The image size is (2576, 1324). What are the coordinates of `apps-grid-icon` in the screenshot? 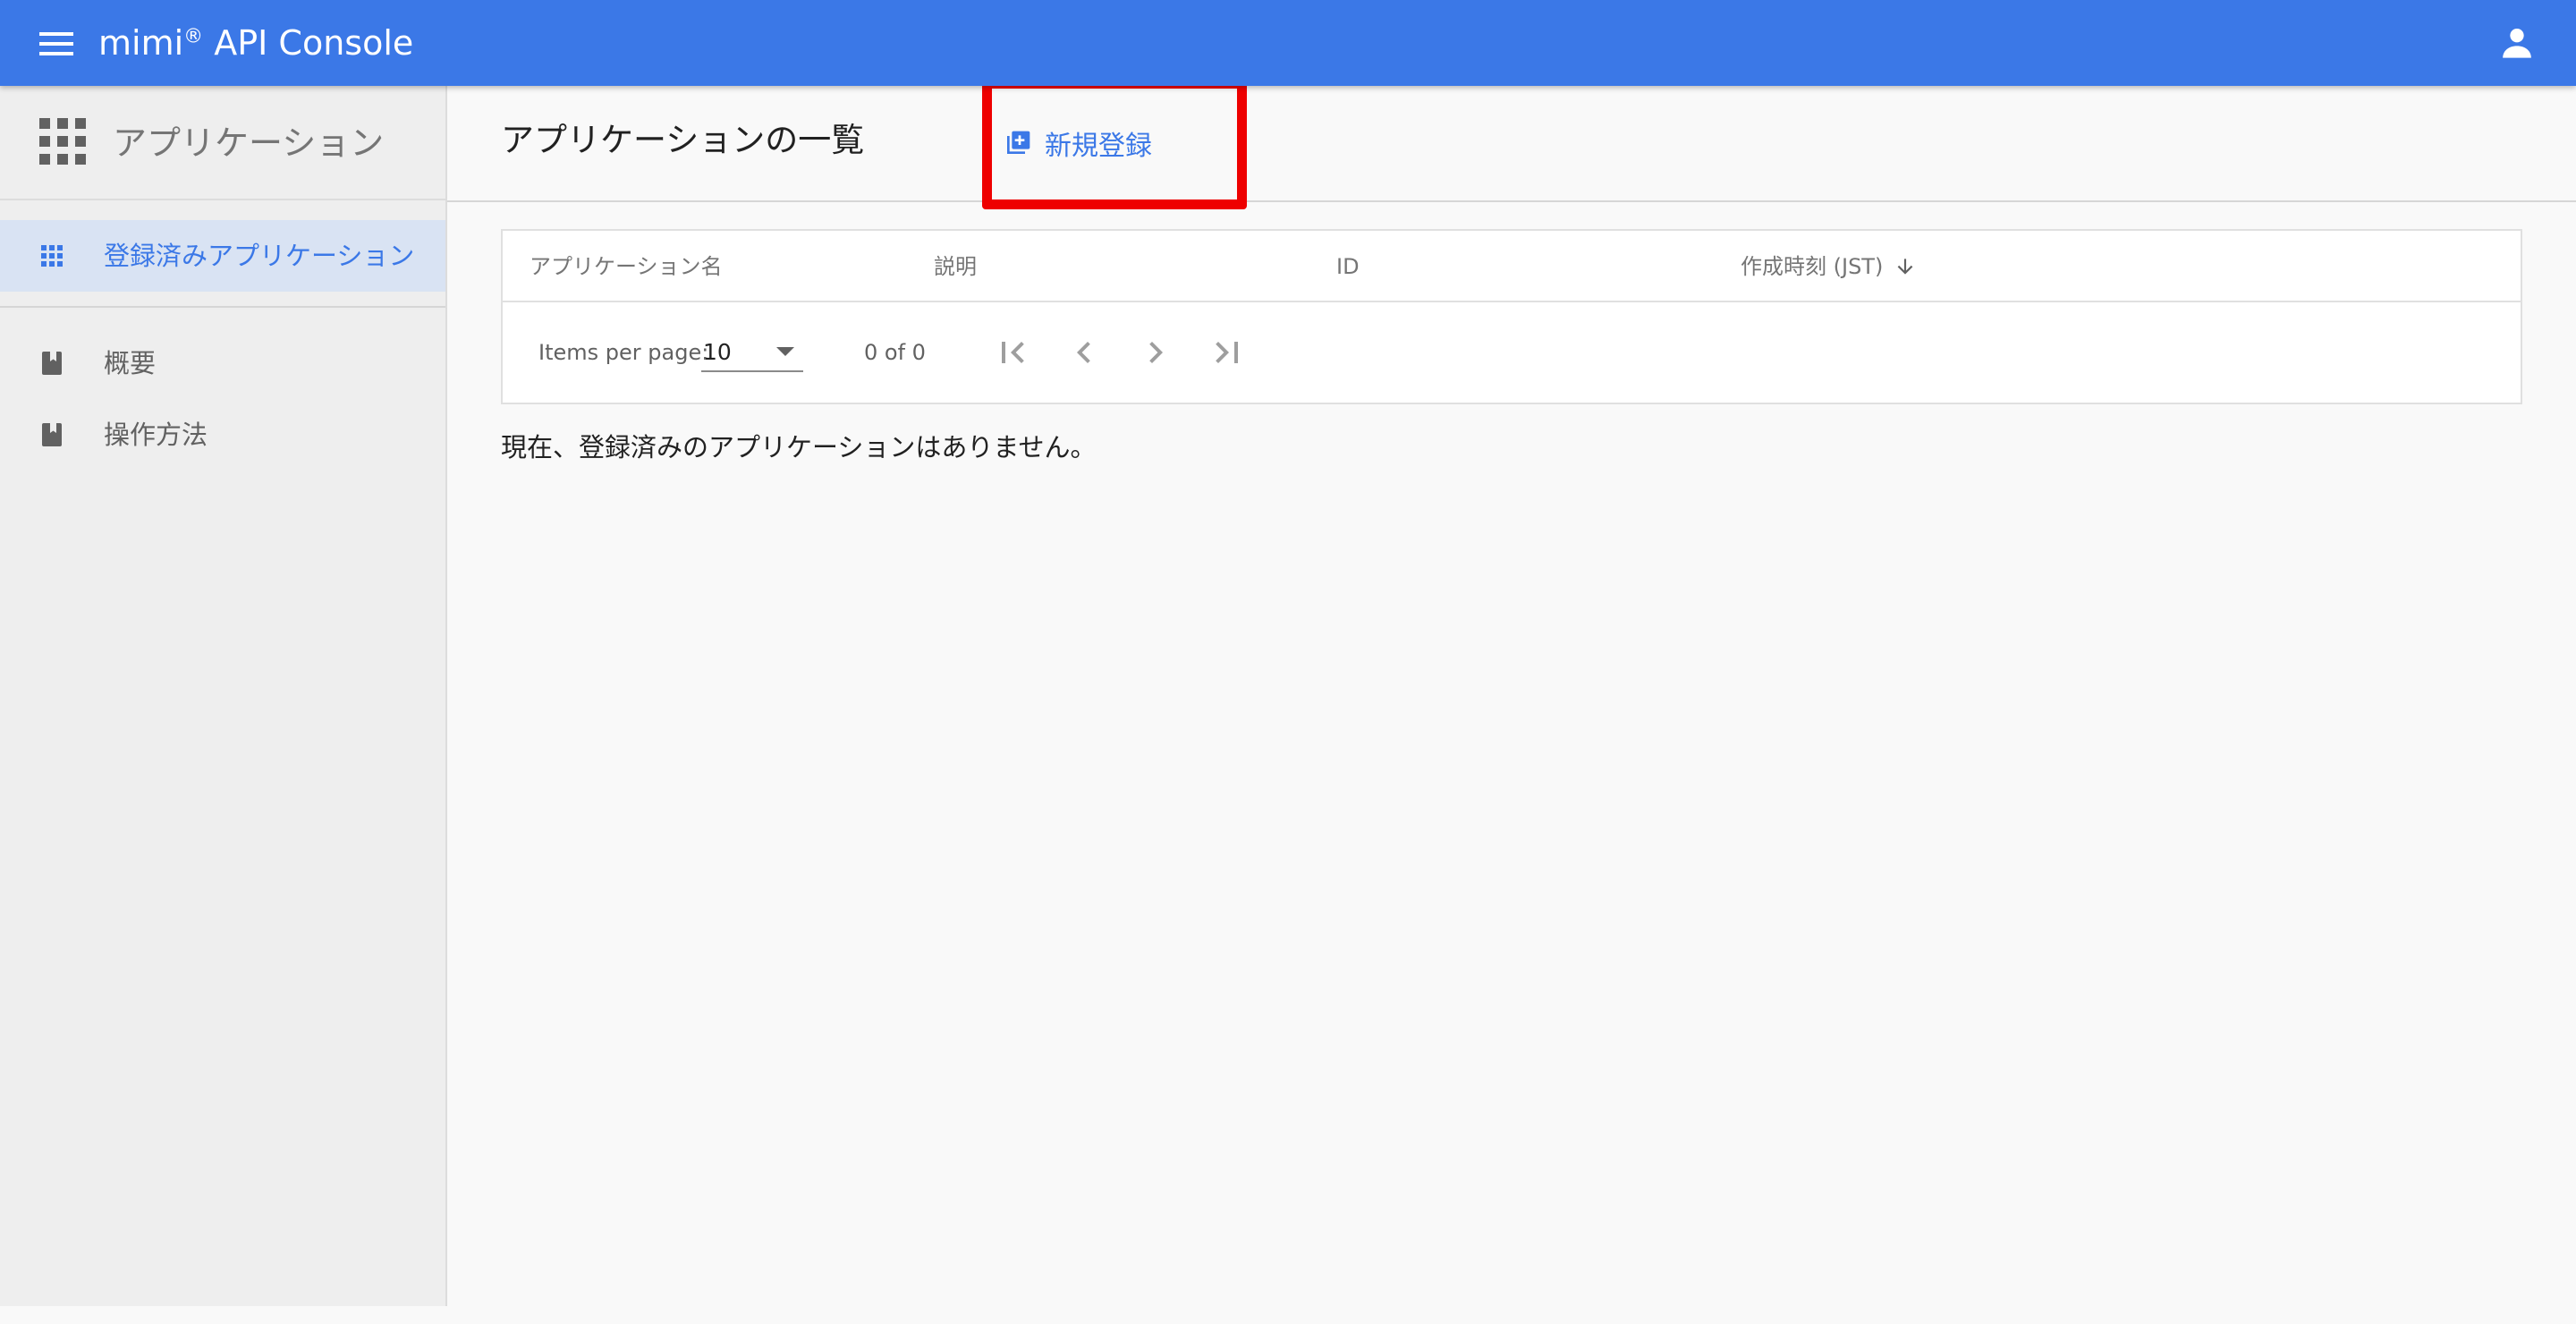 It's located at (62, 141).